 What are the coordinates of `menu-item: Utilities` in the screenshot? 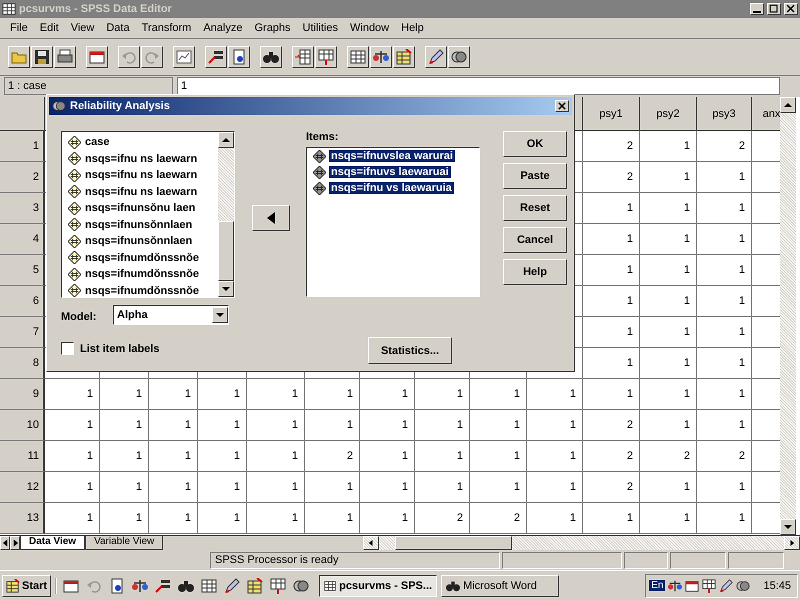 It's located at (320, 28).